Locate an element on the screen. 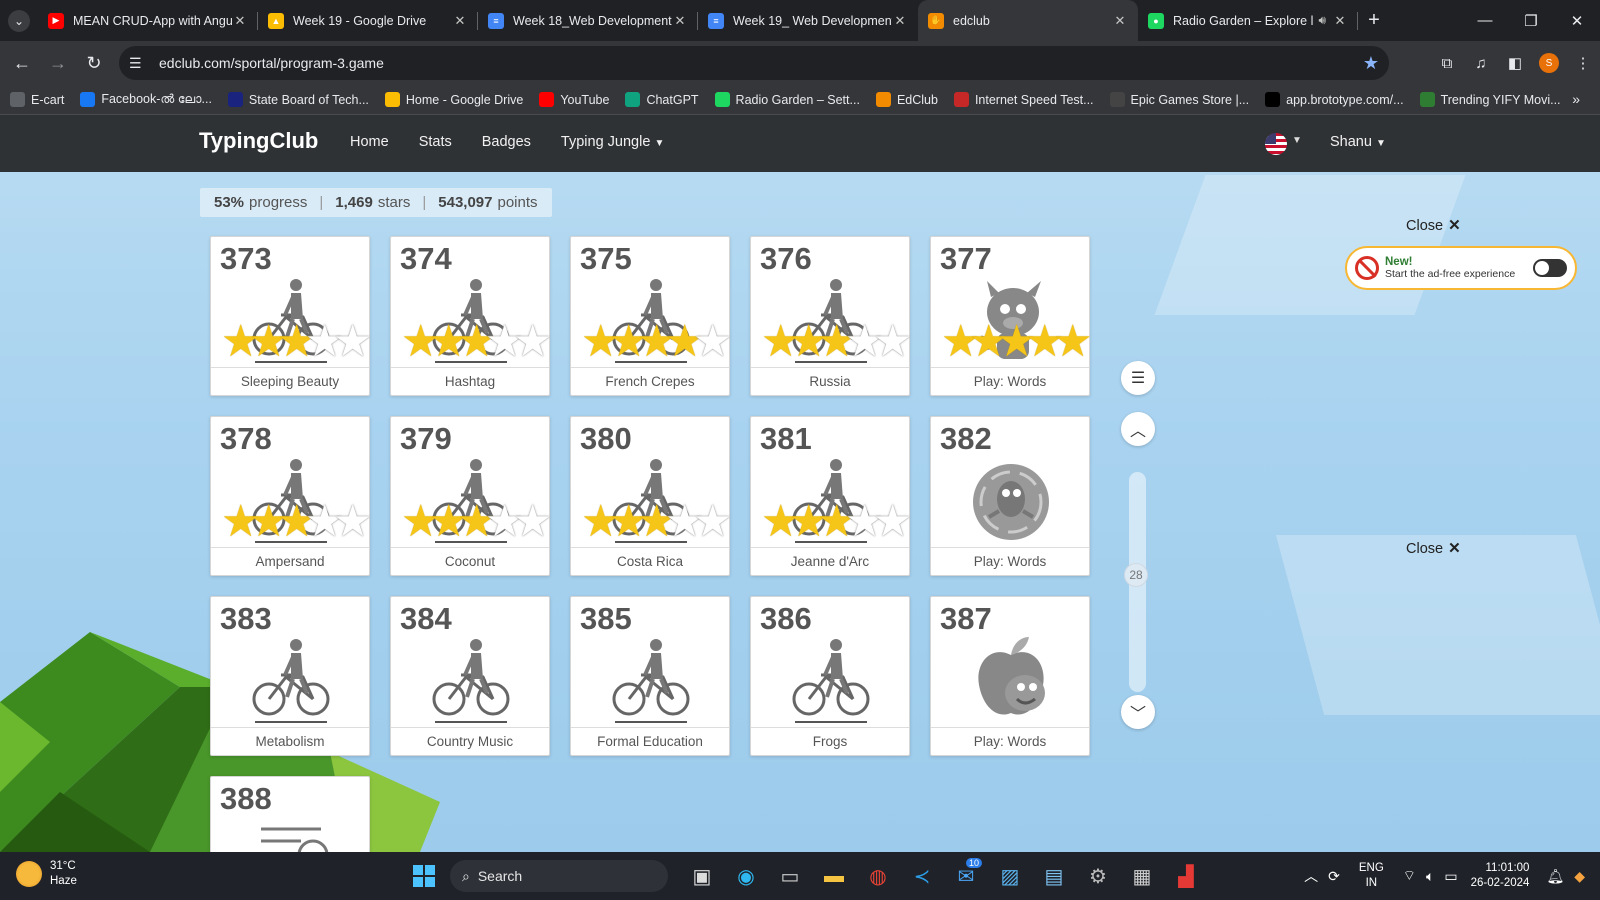  nav-home: Home is located at coordinates (369, 142).